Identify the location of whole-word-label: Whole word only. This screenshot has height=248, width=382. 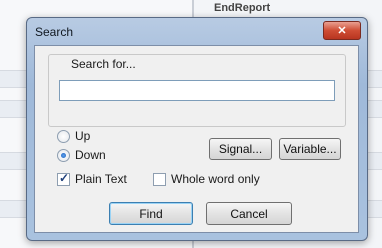
(215, 179).